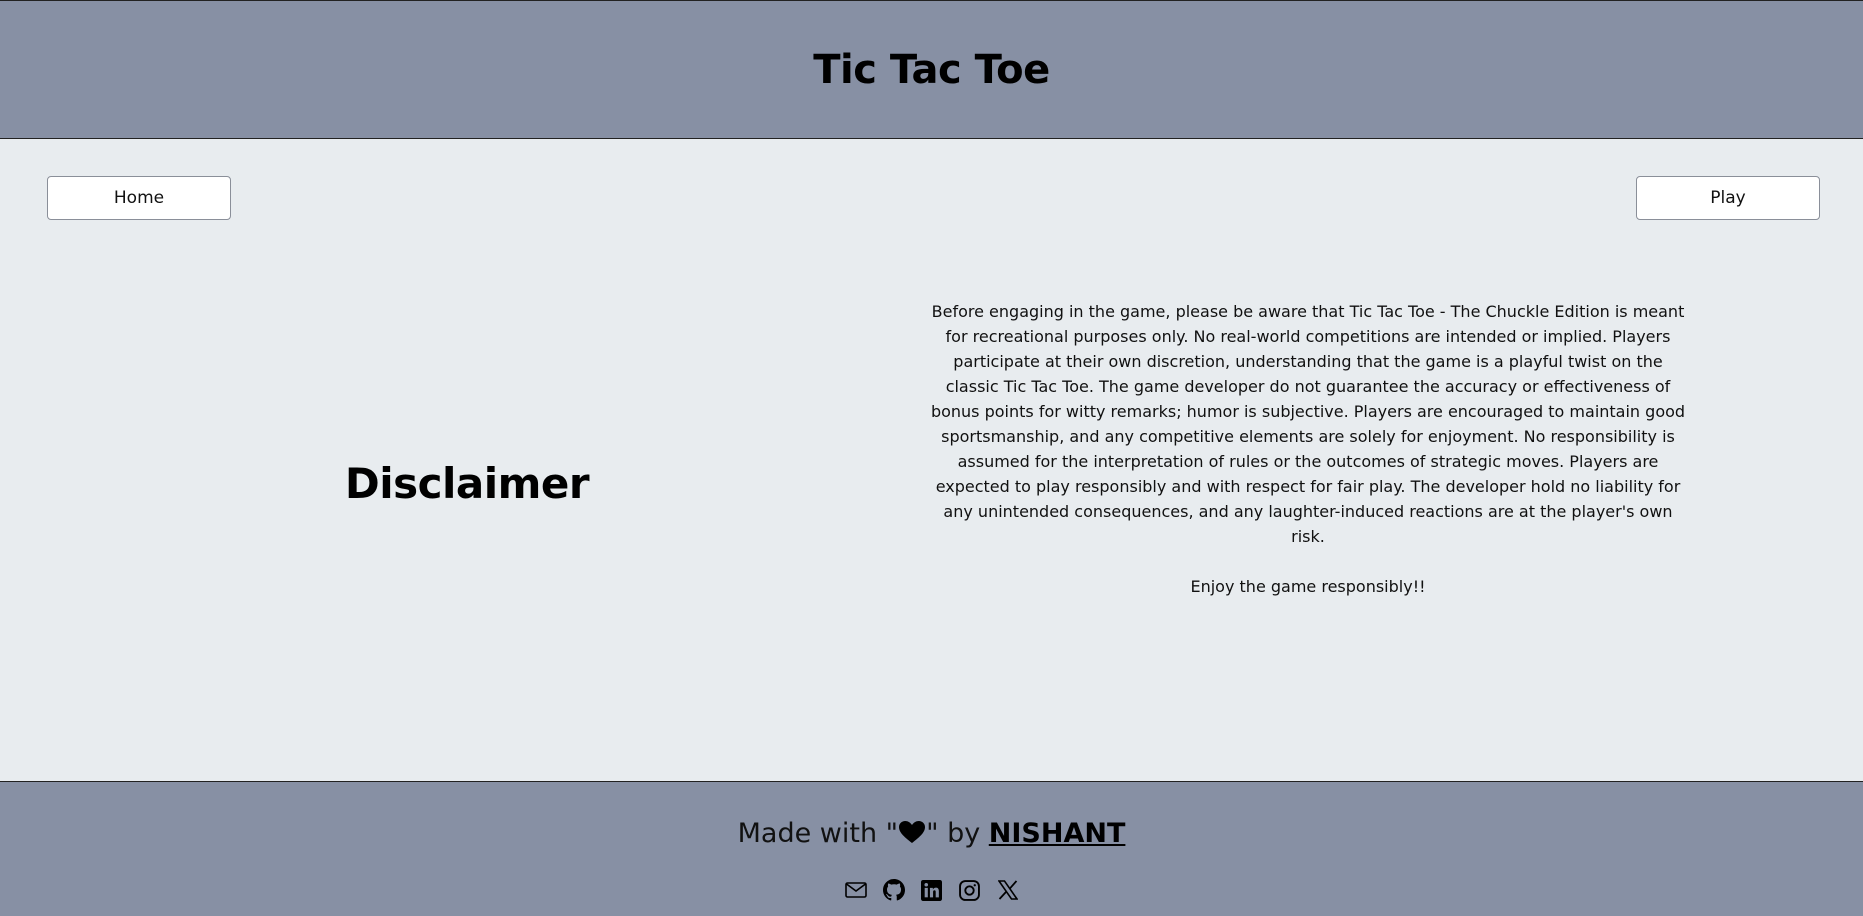 The height and width of the screenshot is (916, 1863). I want to click on disclaimer-closing: Enjoy the game responsibly!!, so click(1308, 586).